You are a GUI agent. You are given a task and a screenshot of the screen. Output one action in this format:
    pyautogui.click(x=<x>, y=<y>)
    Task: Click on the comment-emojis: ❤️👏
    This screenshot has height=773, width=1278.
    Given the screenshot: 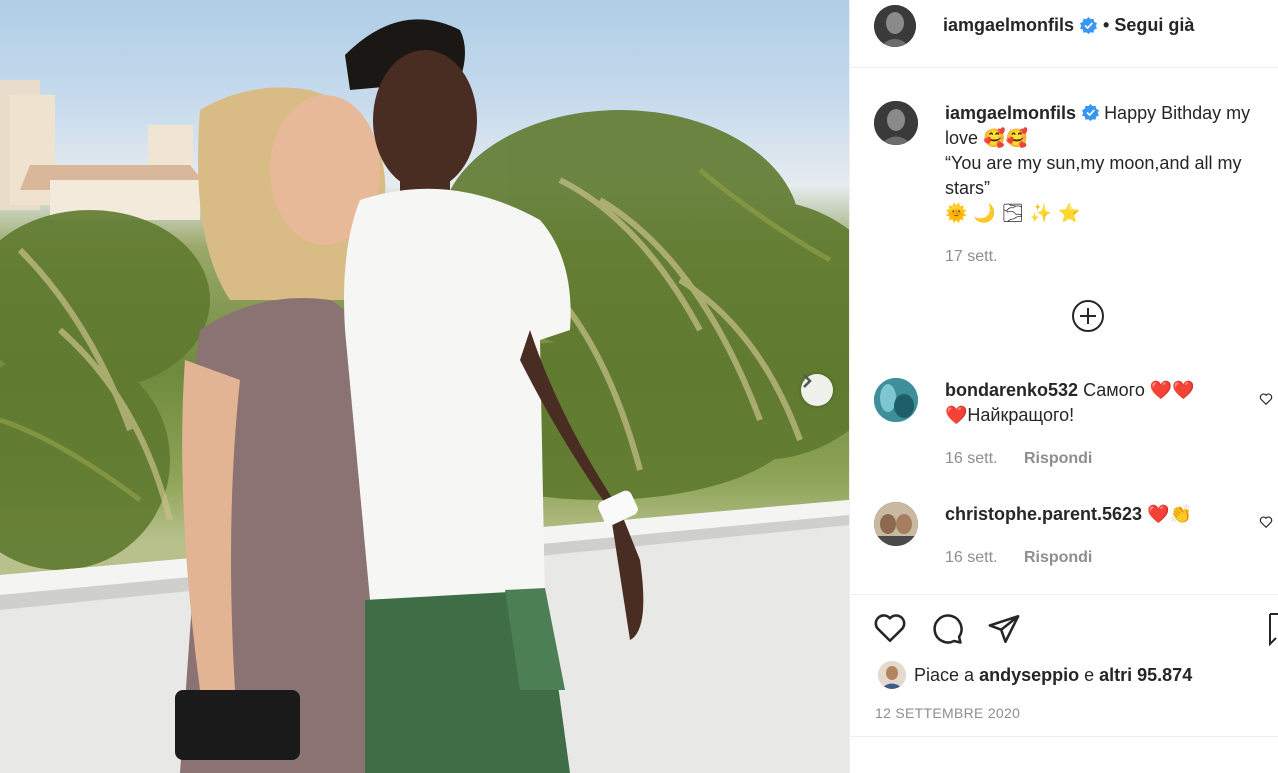 What is the action you would take?
    pyautogui.click(x=1169, y=514)
    